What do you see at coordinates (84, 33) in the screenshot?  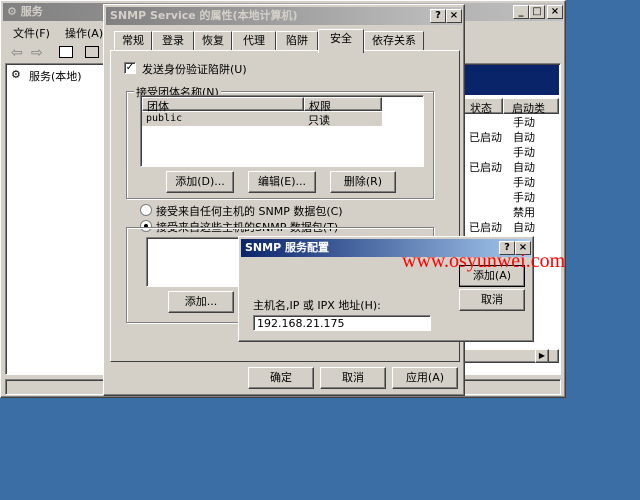 I see `menu-action: 操作(A)` at bounding box center [84, 33].